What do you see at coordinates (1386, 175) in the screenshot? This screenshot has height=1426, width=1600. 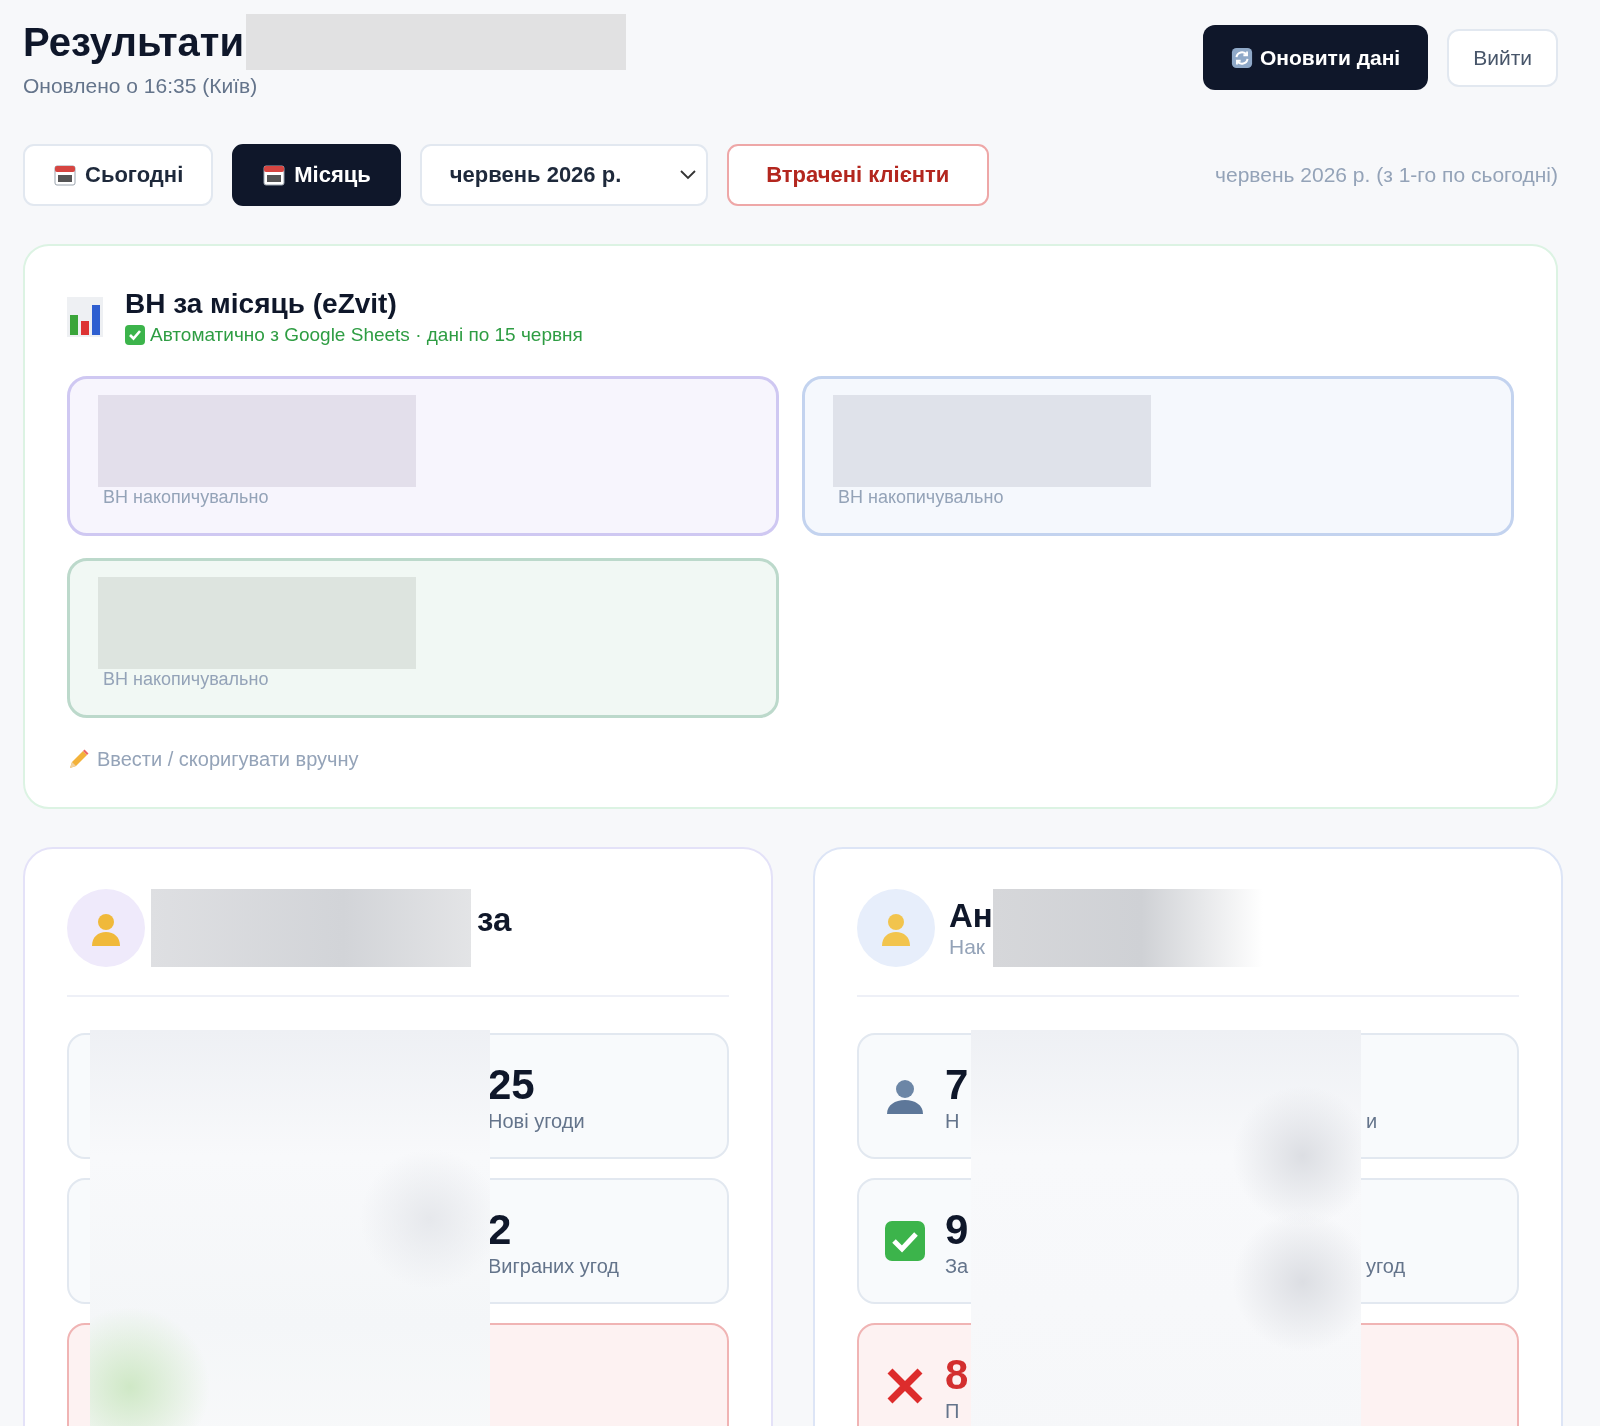 I see `date-range: червень 2026 р. (з 1-го по сьогодні)` at bounding box center [1386, 175].